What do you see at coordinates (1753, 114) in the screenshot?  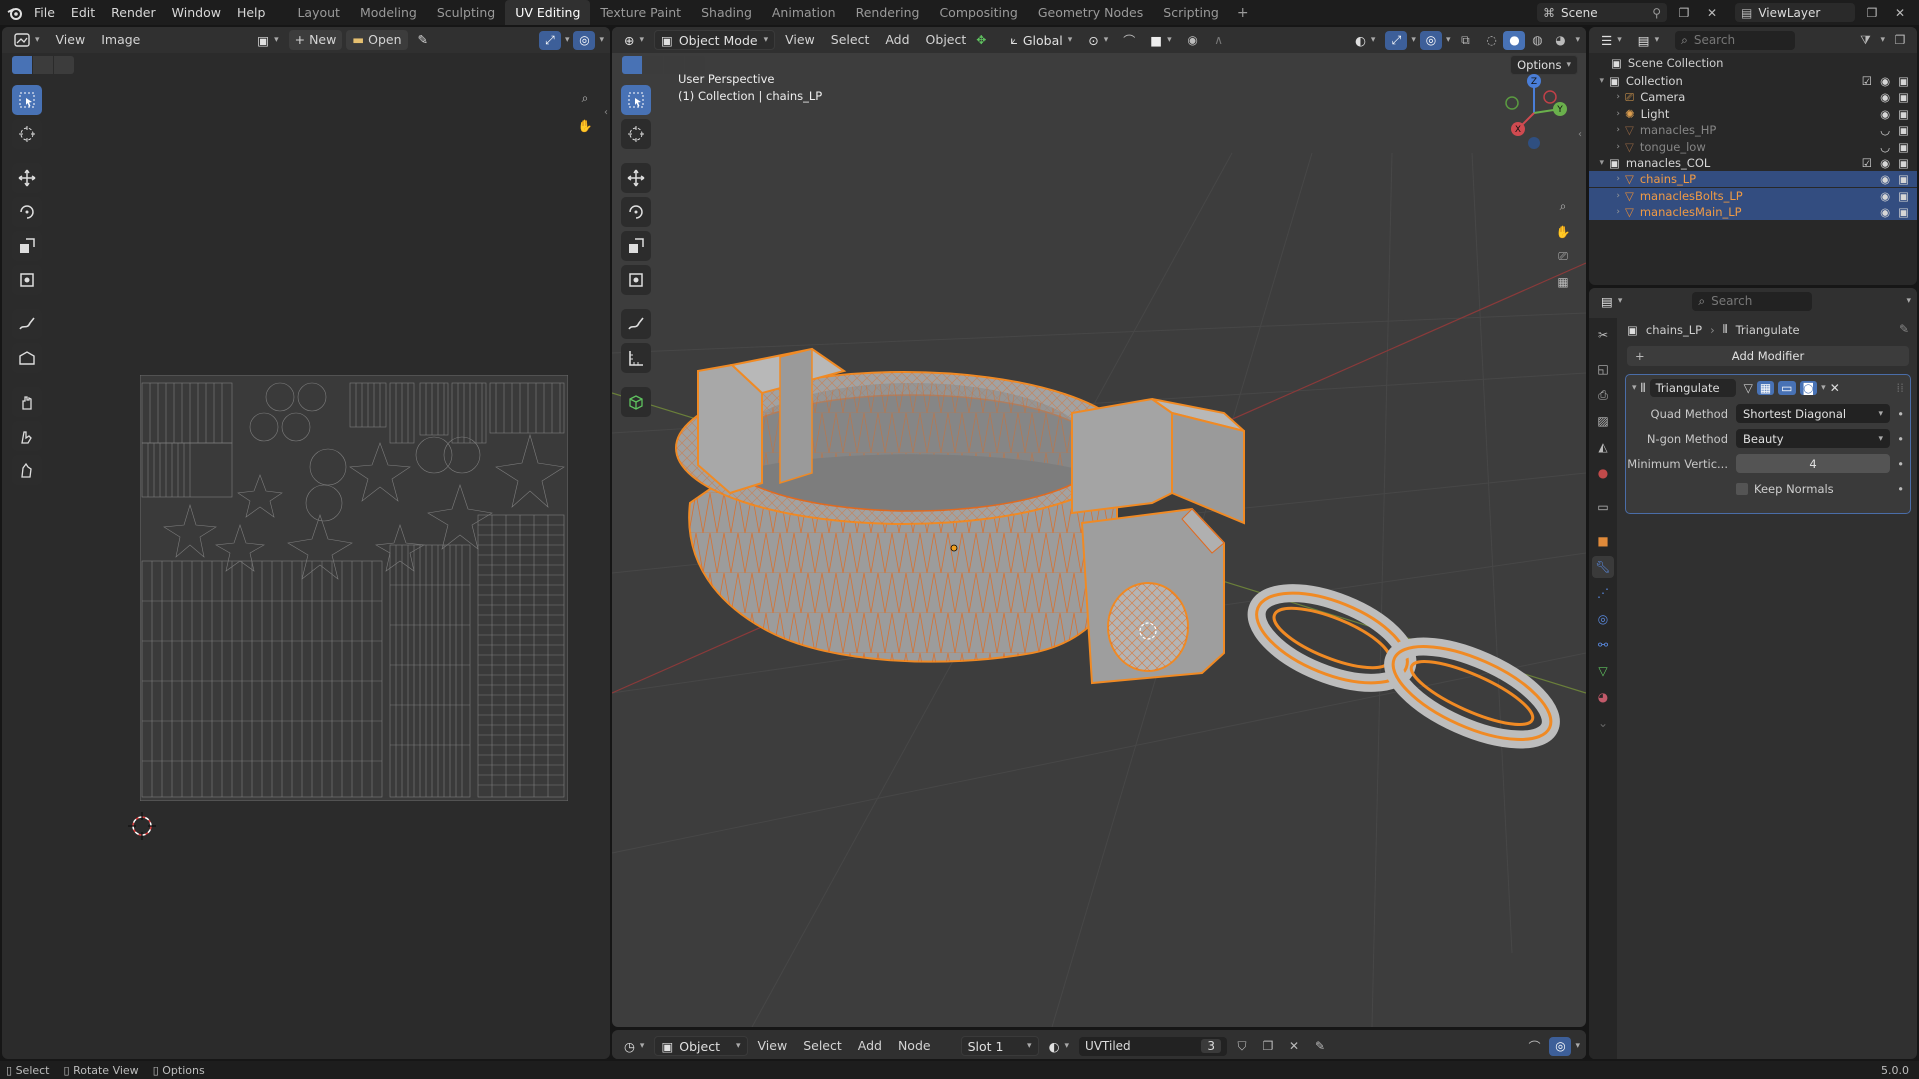 I see `outliner-item-light: › ✺ Light ◉ ▣` at bounding box center [1753, 114].